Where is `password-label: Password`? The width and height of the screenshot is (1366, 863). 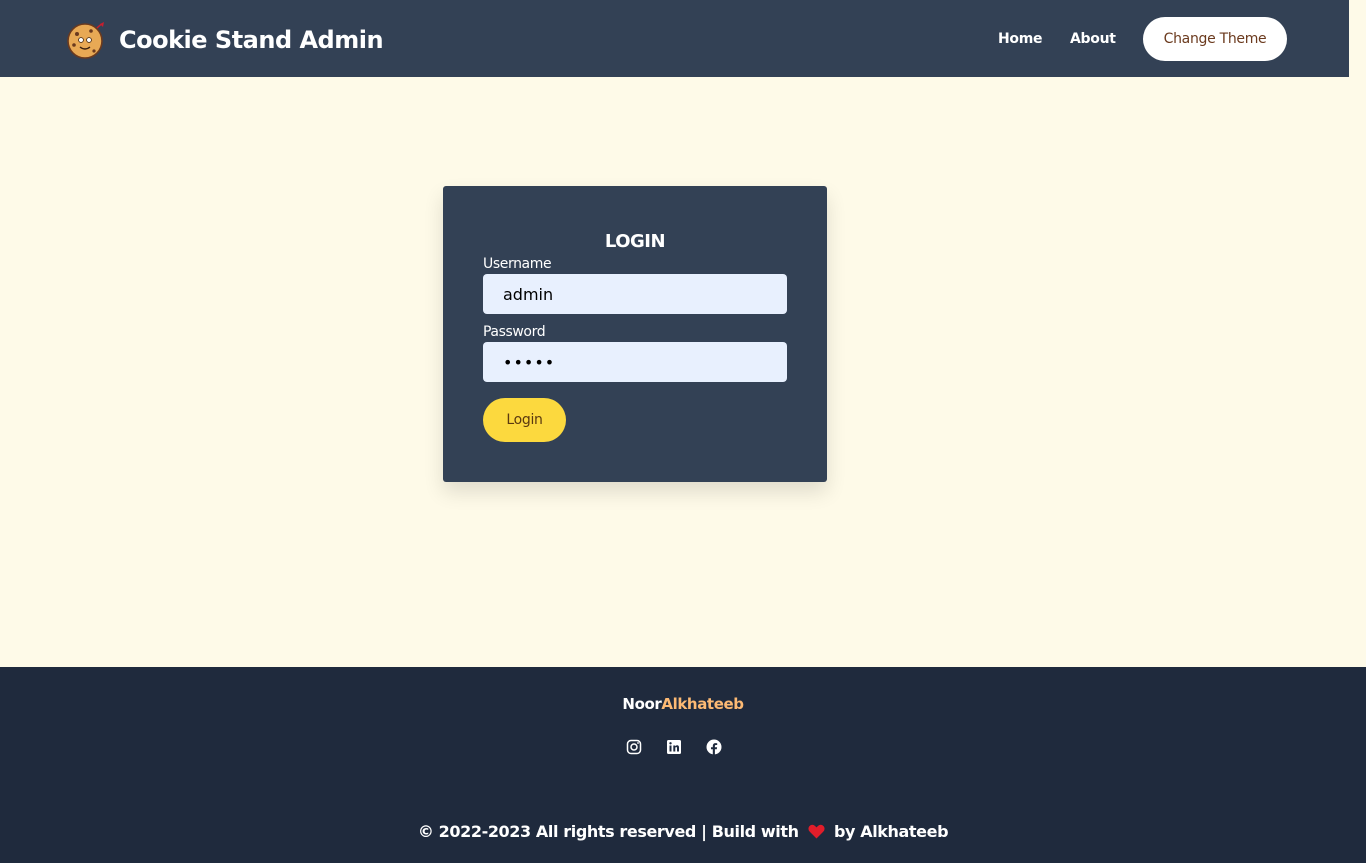
password-label: Password is located at coordinates (514, 332).